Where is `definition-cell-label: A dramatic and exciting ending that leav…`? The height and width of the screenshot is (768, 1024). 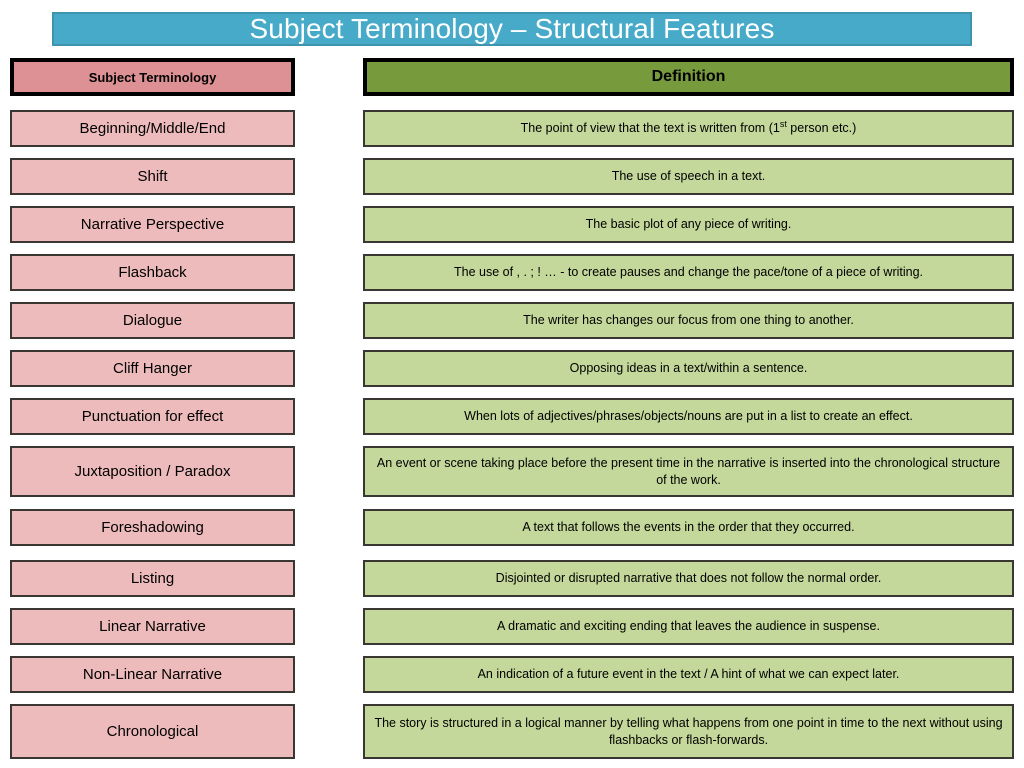
definition-cell-label: A dramatic and exciting ending that leav… is located at coordinates (688, 626).